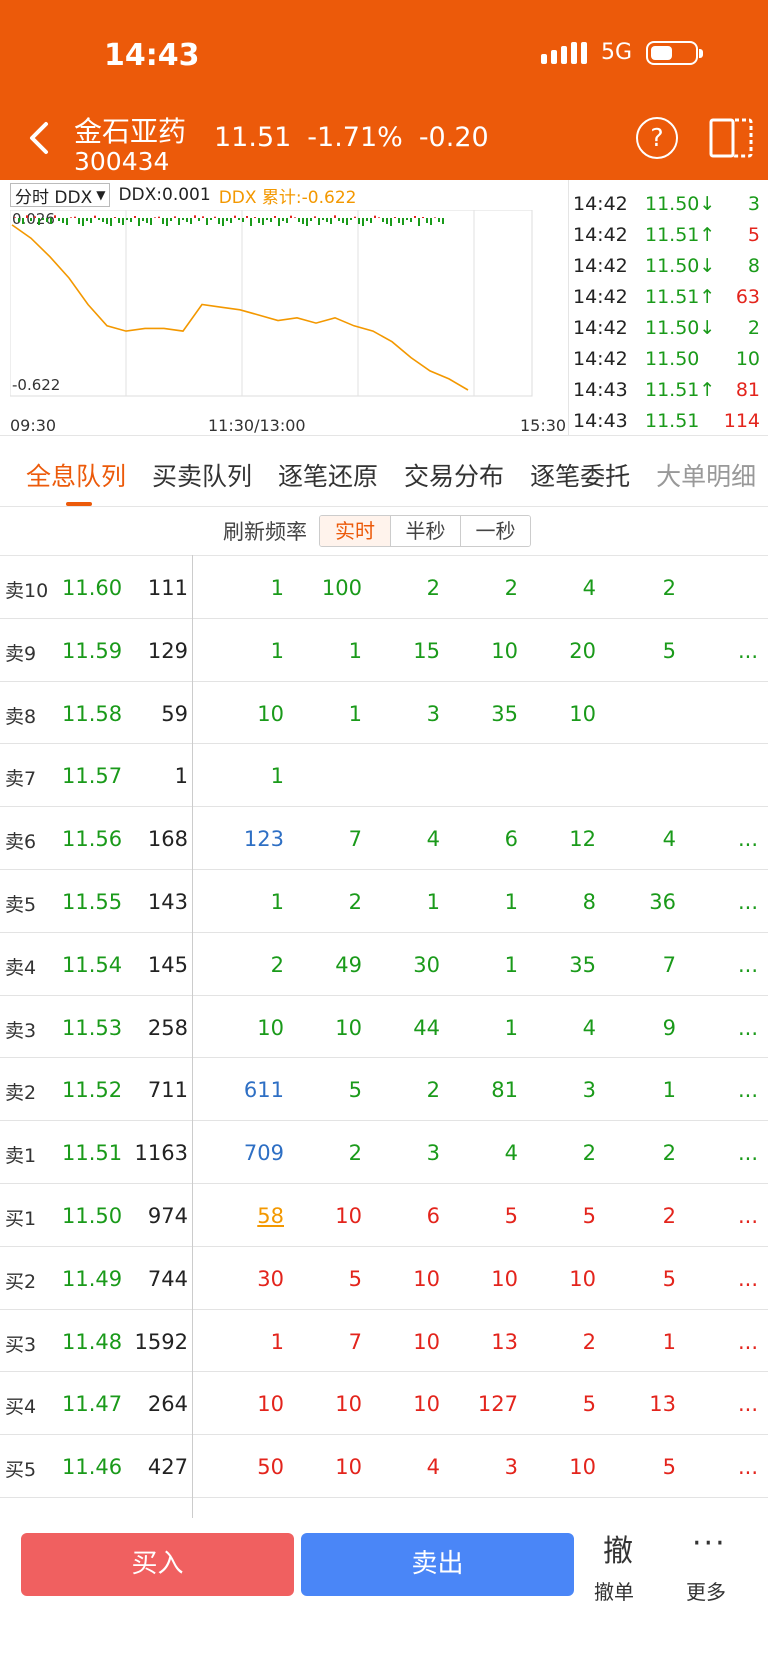 Image resolution: width=768 pixels, height=1669 pixels. Describe the element at coordinates (202, 471) in the screenshot. I see `tab-1: 买卖队列` at that location.